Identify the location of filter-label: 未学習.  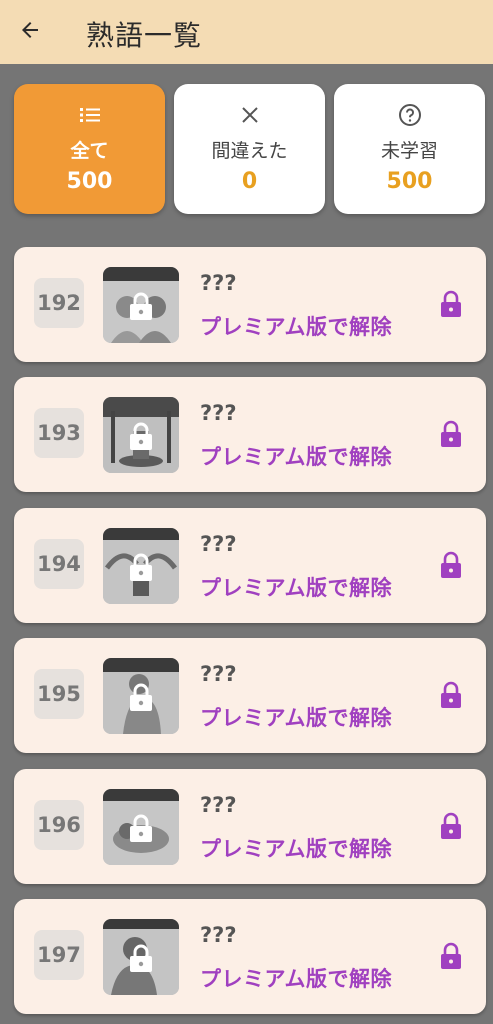
(409, 151).